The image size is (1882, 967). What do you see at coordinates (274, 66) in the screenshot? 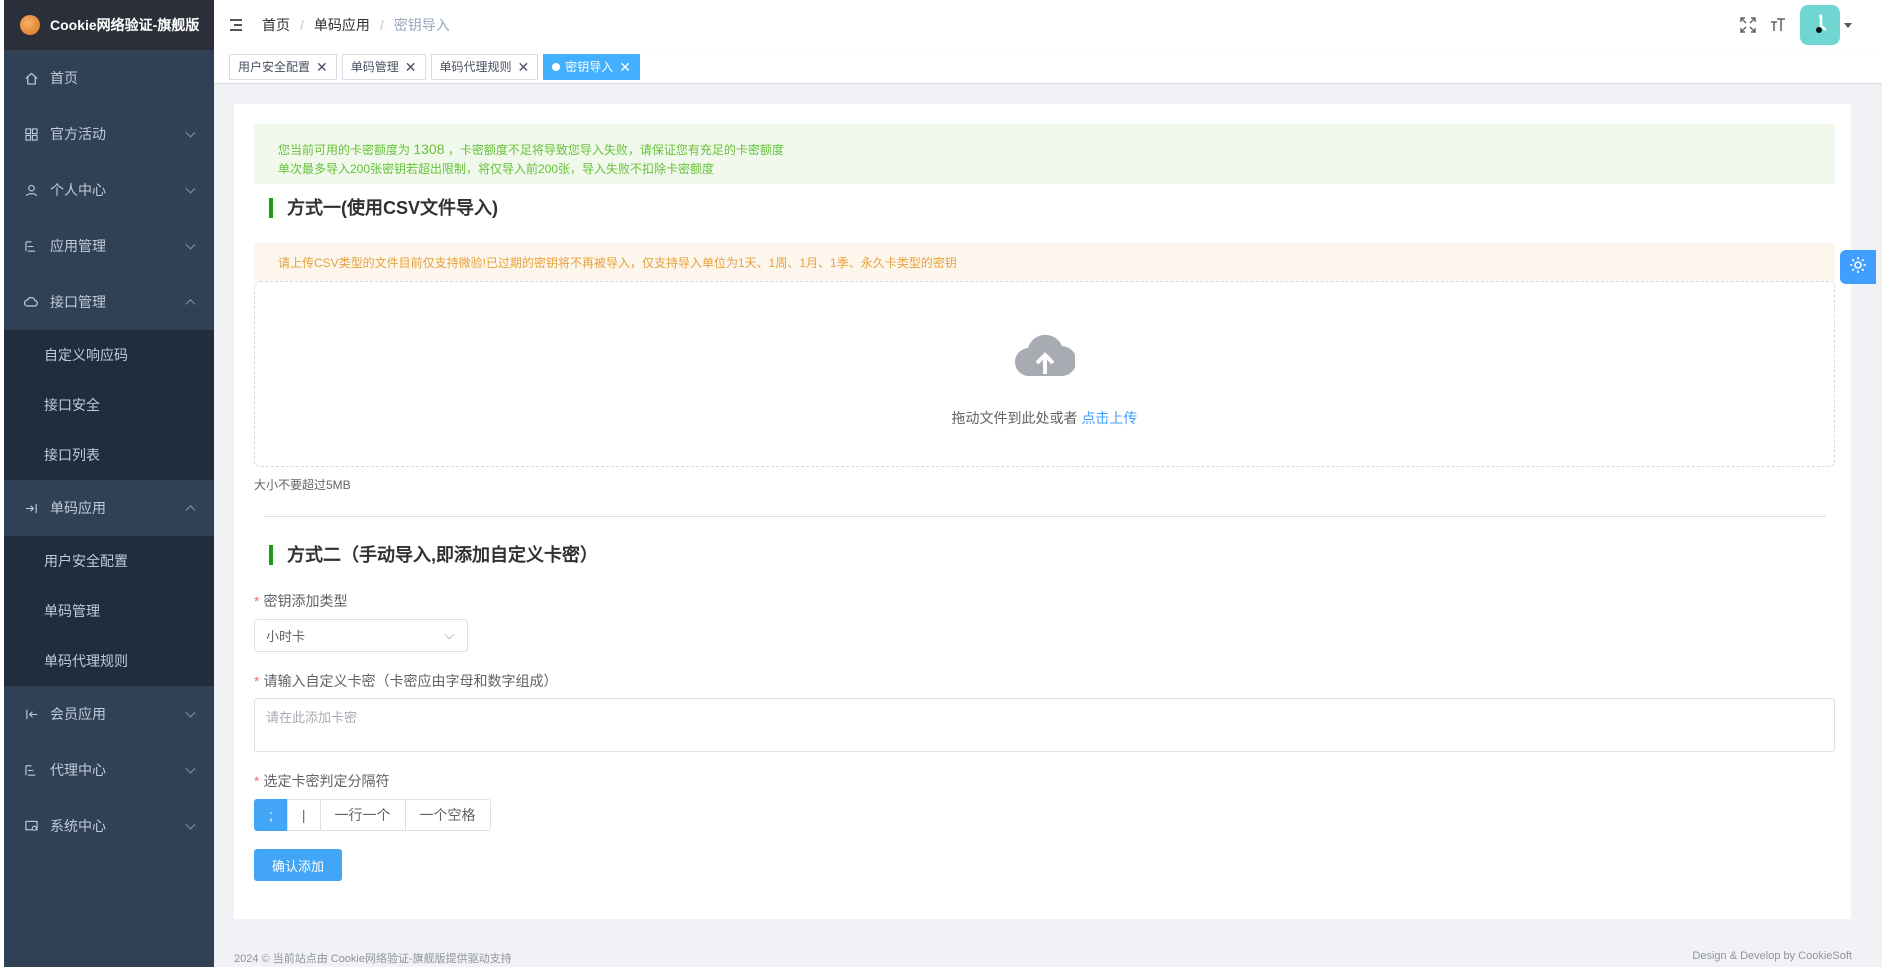
I see `tab-label: 用户安全配置` at bounding box center [274, 66].